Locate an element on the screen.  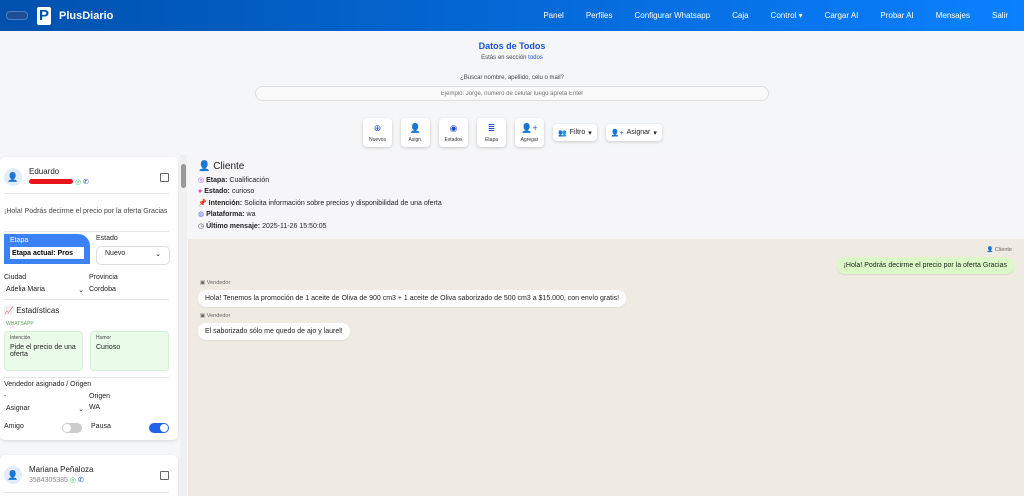
users-icon: 👥 is located at coordinates (562, 133).